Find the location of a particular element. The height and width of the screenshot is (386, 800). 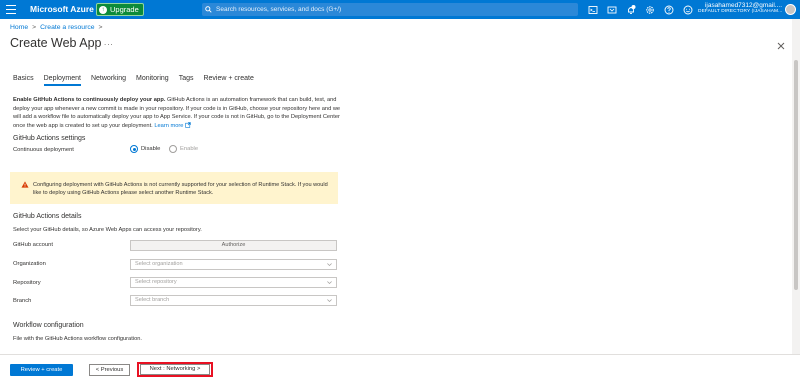

cloud-shell-icon is located at coordinates (593, 10).